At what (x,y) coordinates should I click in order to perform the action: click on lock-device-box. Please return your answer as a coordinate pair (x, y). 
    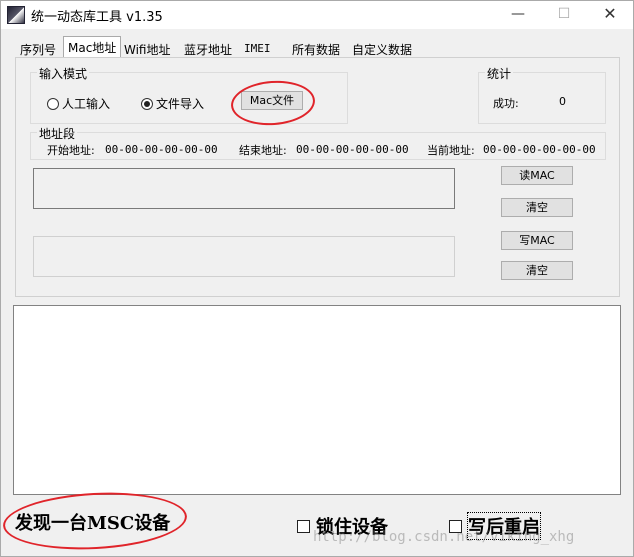
    Looking at the image, I should click on (303, 526).